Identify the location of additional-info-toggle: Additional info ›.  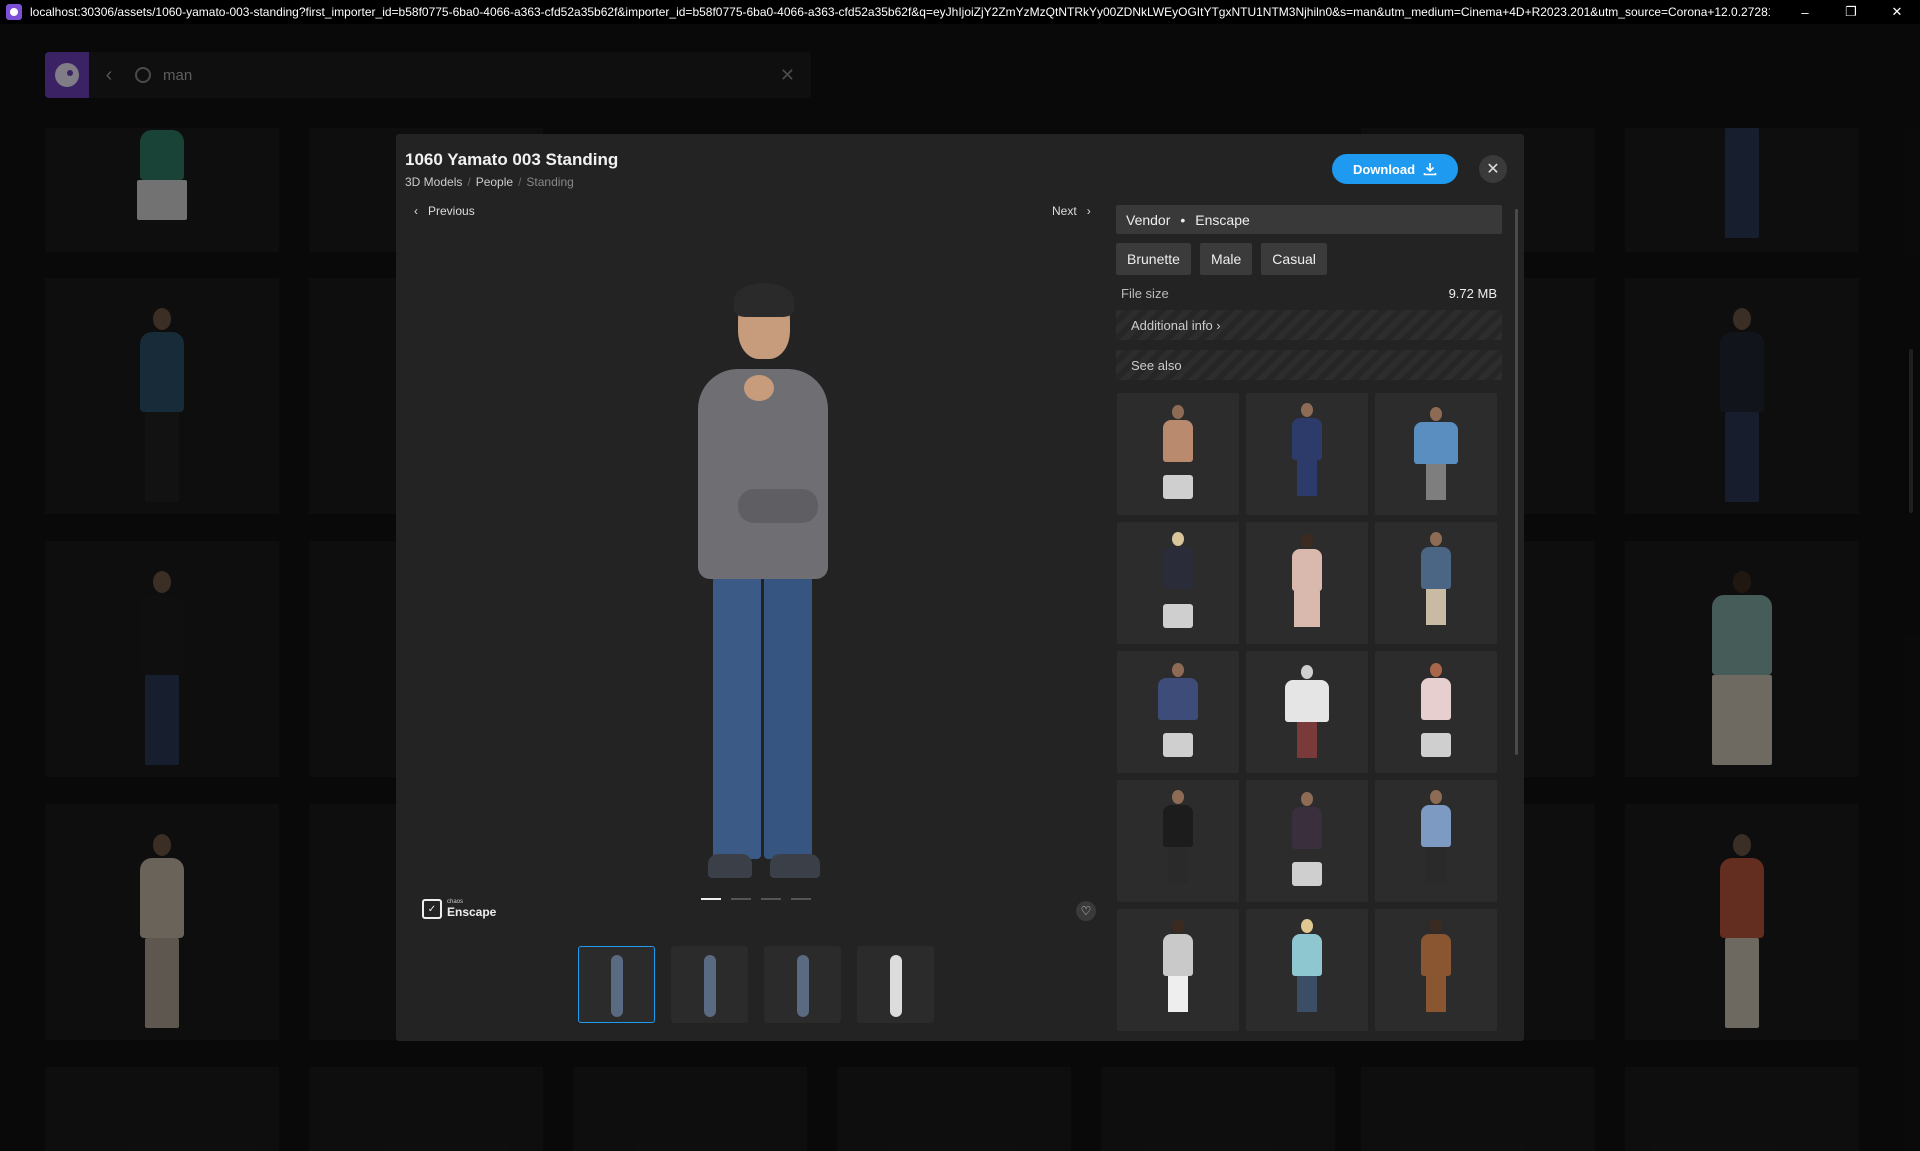
(1309, 325).